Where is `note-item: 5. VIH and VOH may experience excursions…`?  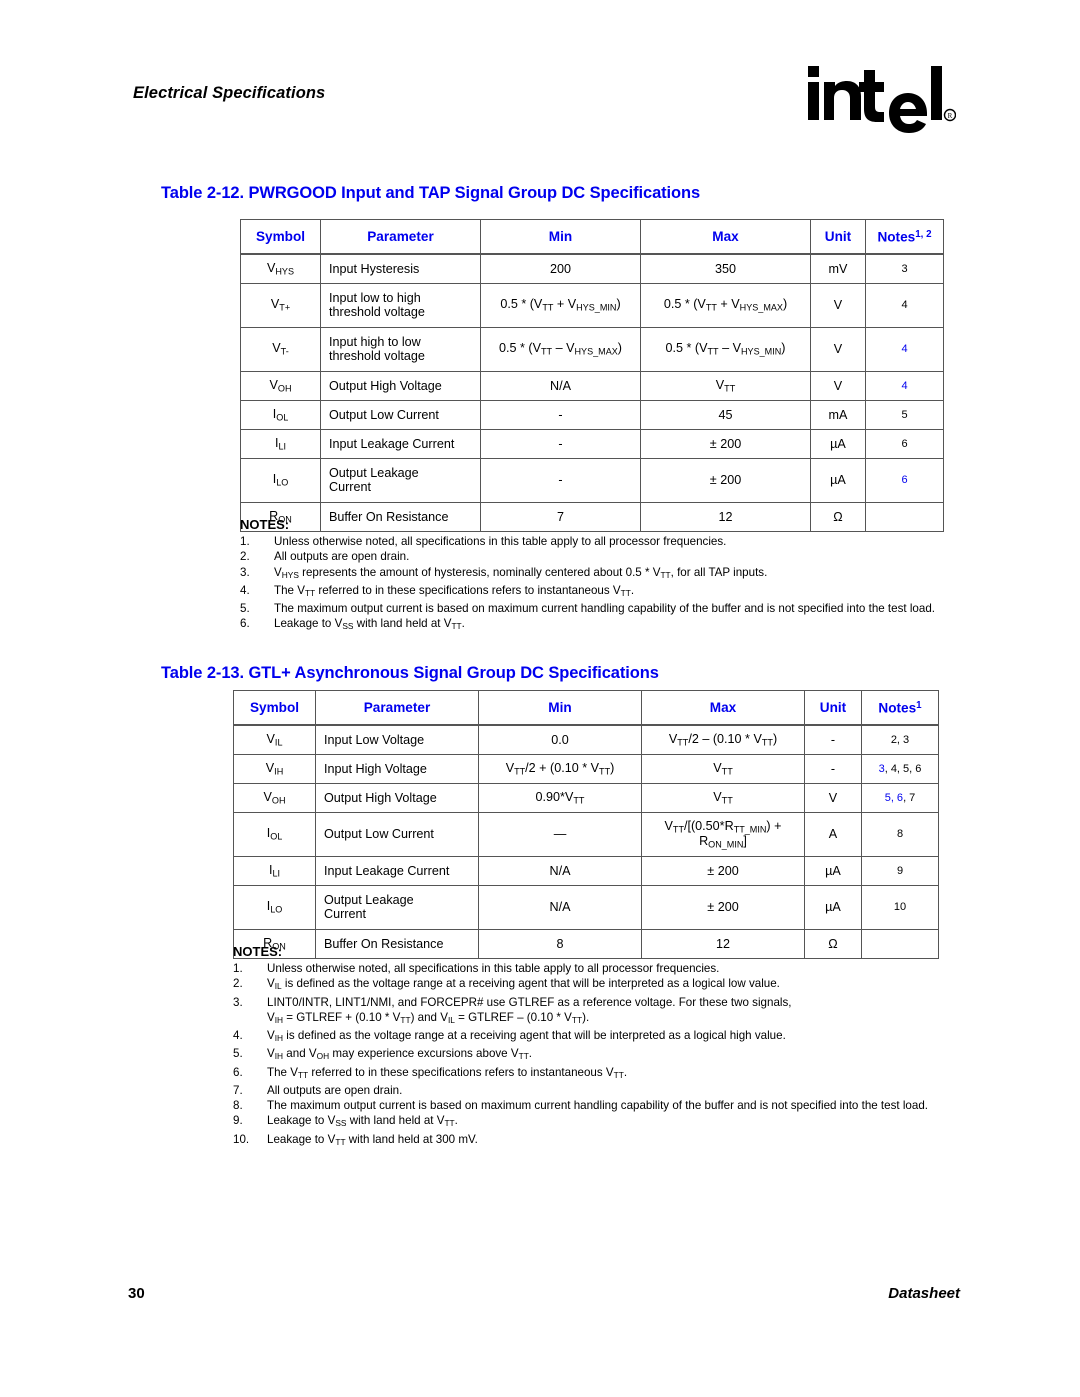
note-item: 5. VIH and VOH may experience excursions… is located at coordinates (608, 1055).